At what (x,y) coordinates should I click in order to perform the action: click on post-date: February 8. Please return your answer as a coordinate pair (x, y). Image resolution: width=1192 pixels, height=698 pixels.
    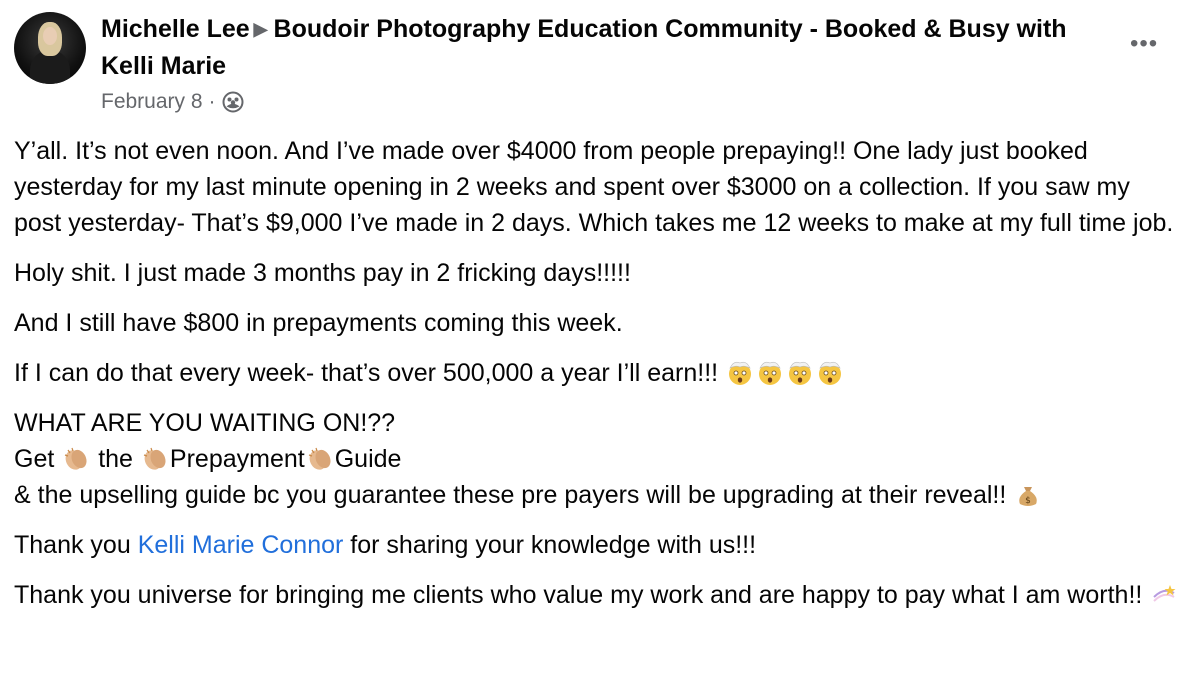
    Looking at the image, I should click on (152, 102).